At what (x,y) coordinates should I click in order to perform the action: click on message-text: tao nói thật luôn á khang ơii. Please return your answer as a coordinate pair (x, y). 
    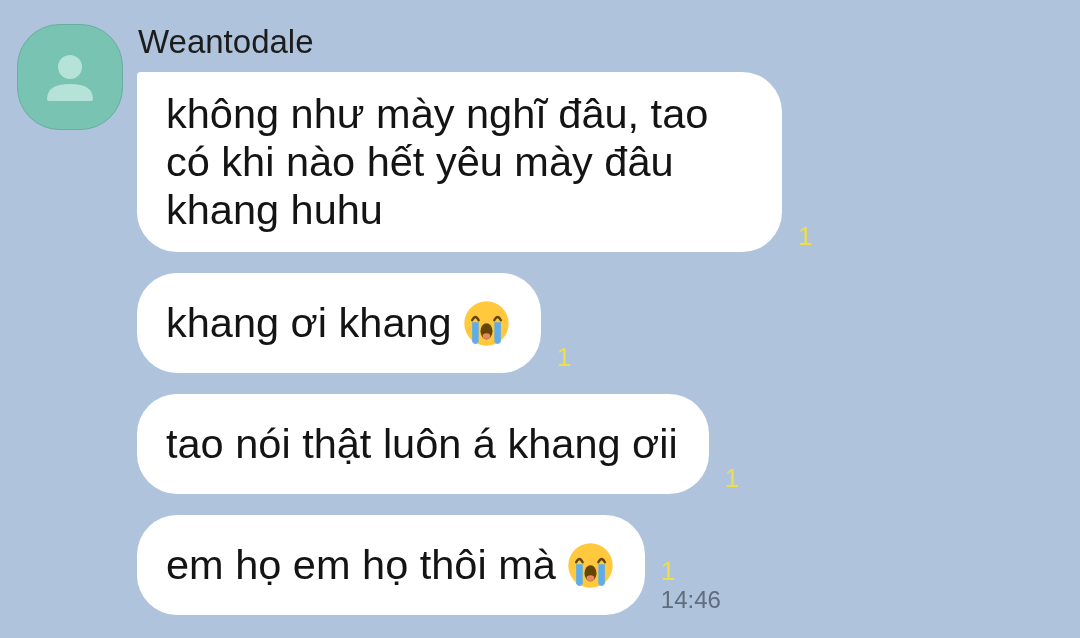
    Looking at the image, I should click on (422, 444).